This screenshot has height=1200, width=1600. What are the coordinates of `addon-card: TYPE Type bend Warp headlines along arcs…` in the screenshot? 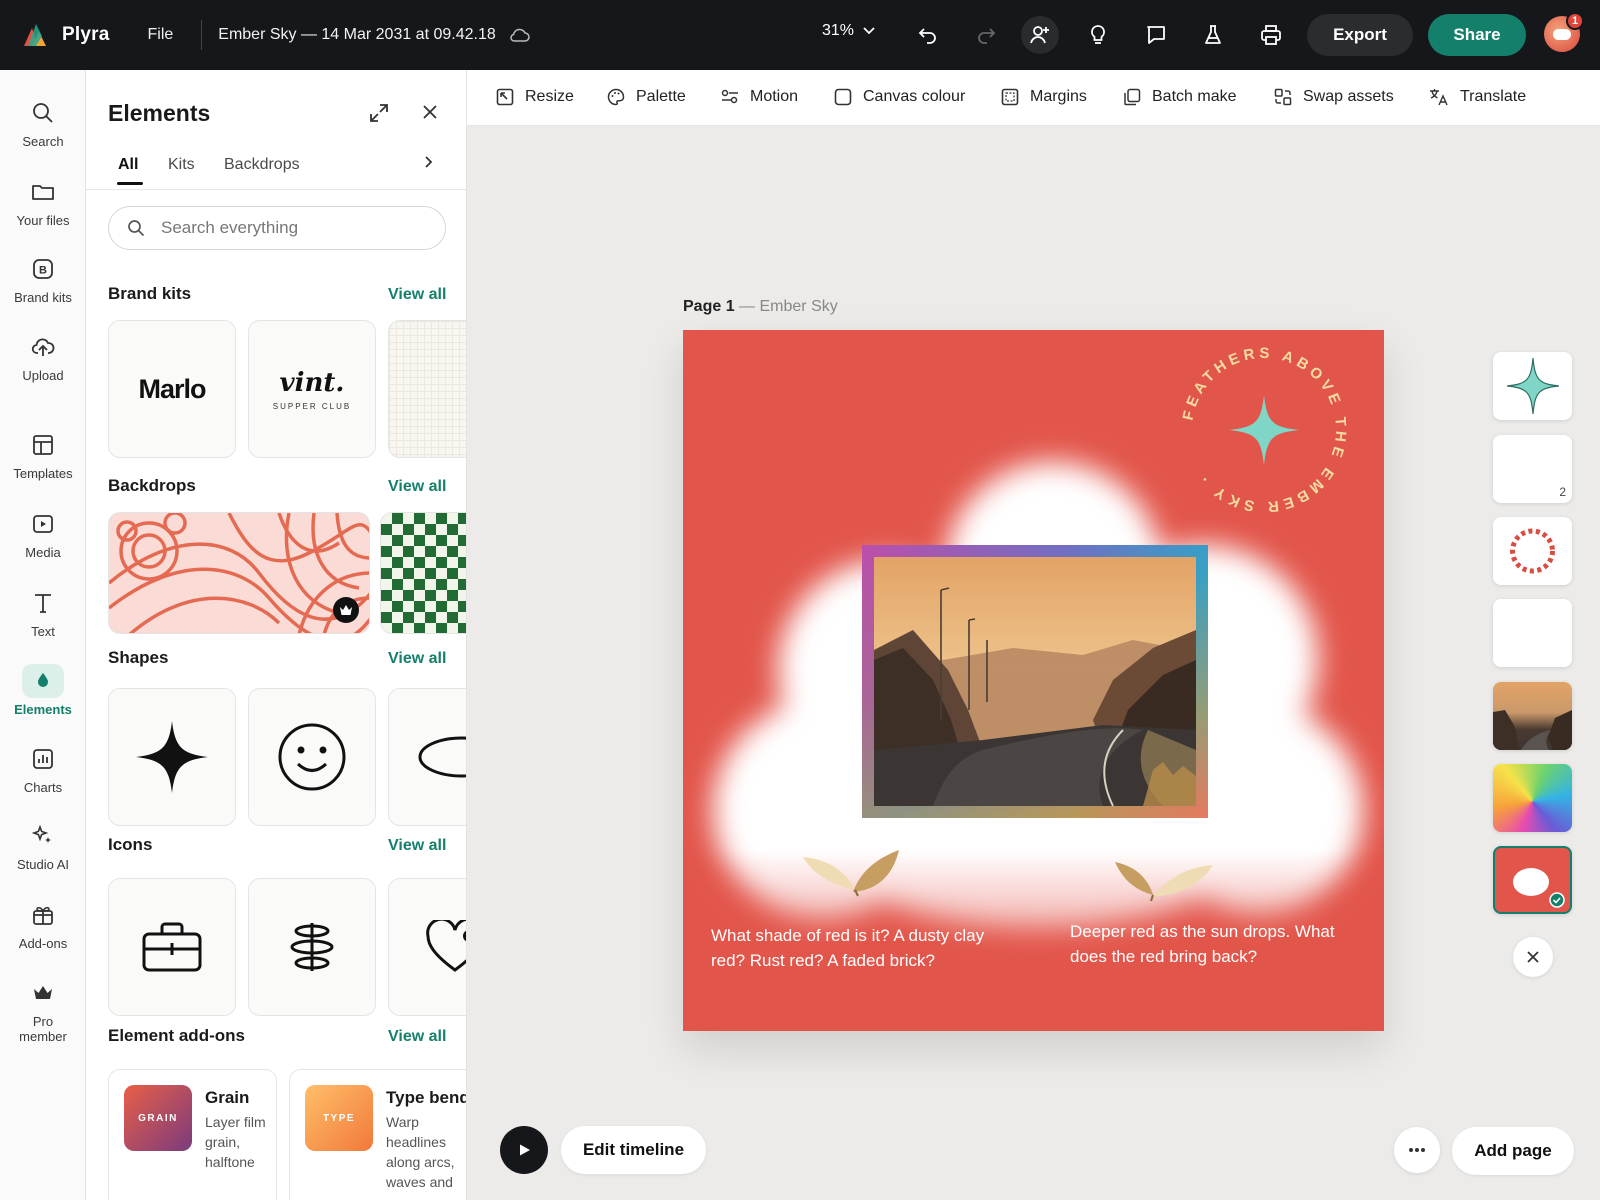 It's located at (378, 1134).